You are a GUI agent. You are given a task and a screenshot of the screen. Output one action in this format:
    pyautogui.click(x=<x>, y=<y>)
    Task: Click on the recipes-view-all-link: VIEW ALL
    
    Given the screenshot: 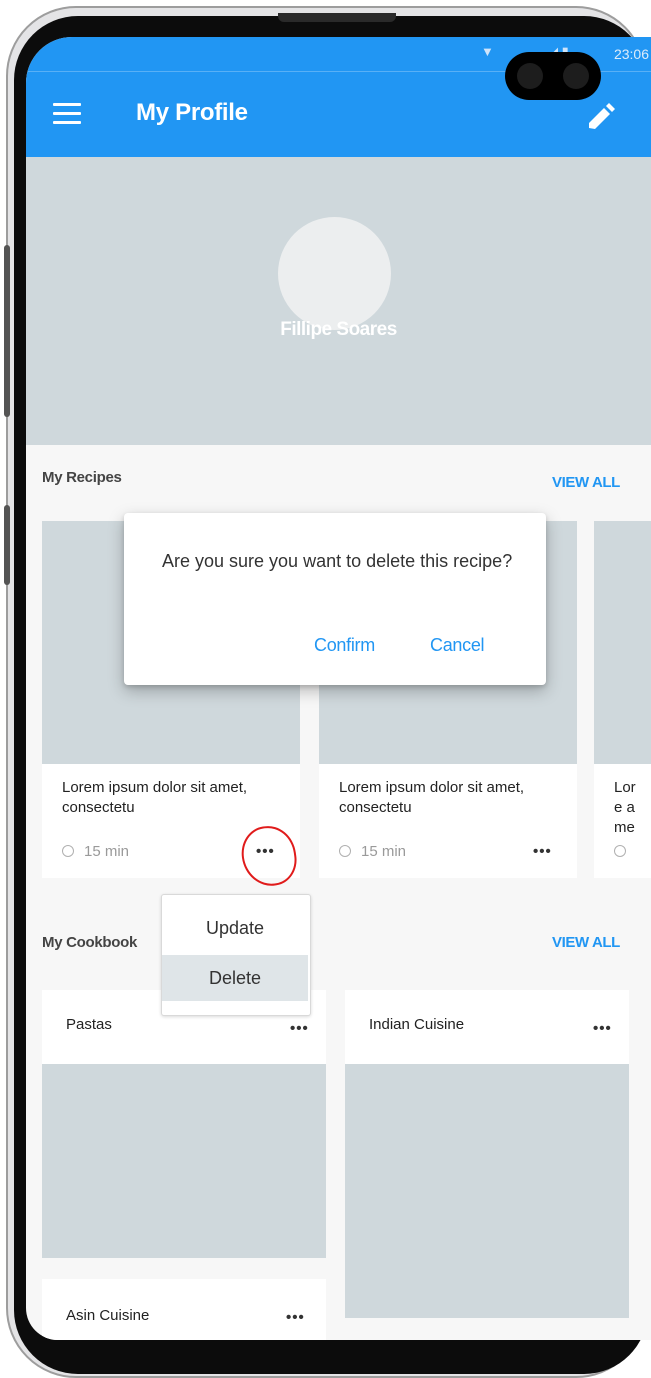 What is the action you would take?
    pyautogui.click(x=586, y=482)
    